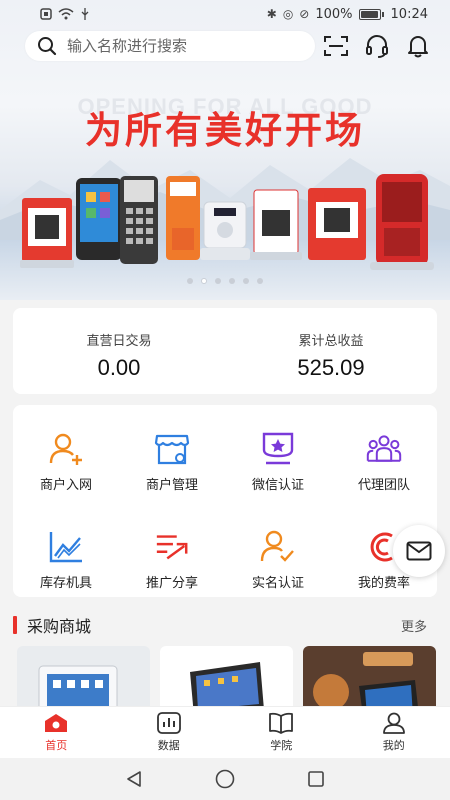 Image resolution: width=450 pixels, height=800 pixels. I want to click on stat-value: 0.00, so click(119, 367).